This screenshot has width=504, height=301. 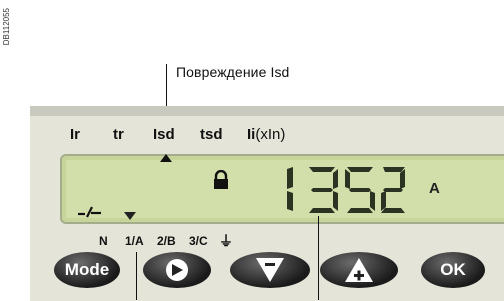 I want to click on ok-button: OK, so click(x=453, y=270).